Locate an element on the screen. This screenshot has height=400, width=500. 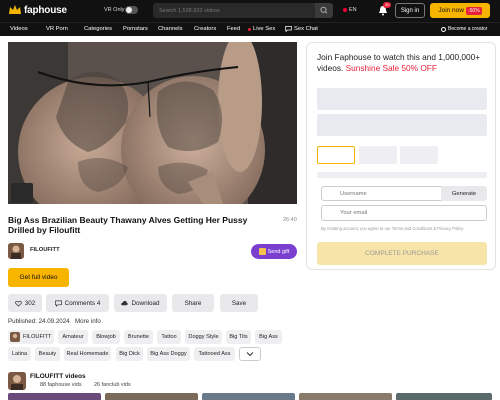
download-icon is located at coordinates (125, 302).